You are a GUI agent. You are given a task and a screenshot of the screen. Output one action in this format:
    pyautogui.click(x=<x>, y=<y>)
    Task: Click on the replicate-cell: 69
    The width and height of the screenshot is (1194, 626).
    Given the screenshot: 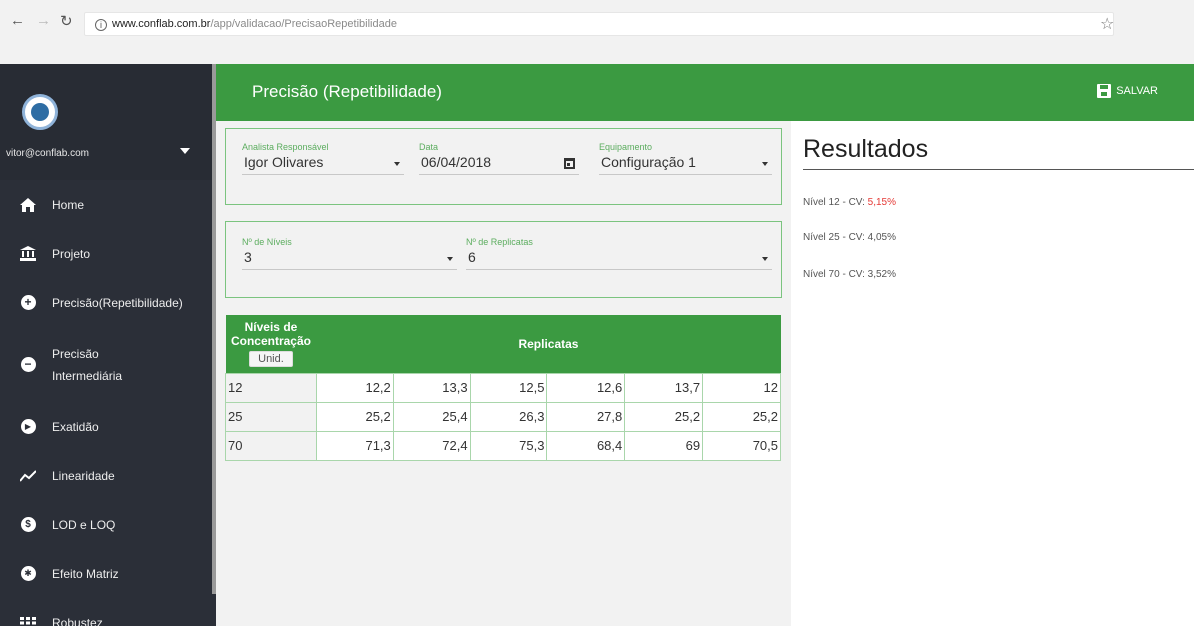 What is the action you would take?
    pyautogui.click(x=664, y=445)
    